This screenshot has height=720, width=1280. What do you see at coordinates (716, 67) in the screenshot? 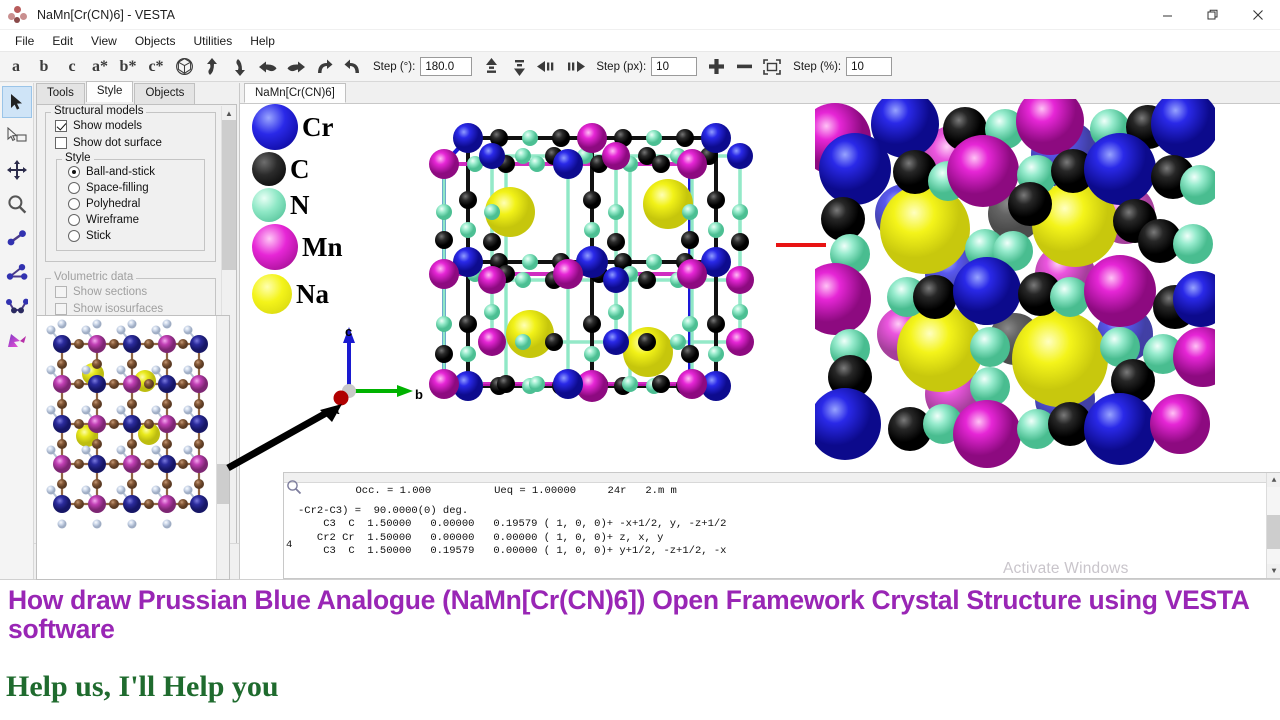
I see `zoom-in-plus-icon` at bounding box center [716, 67].